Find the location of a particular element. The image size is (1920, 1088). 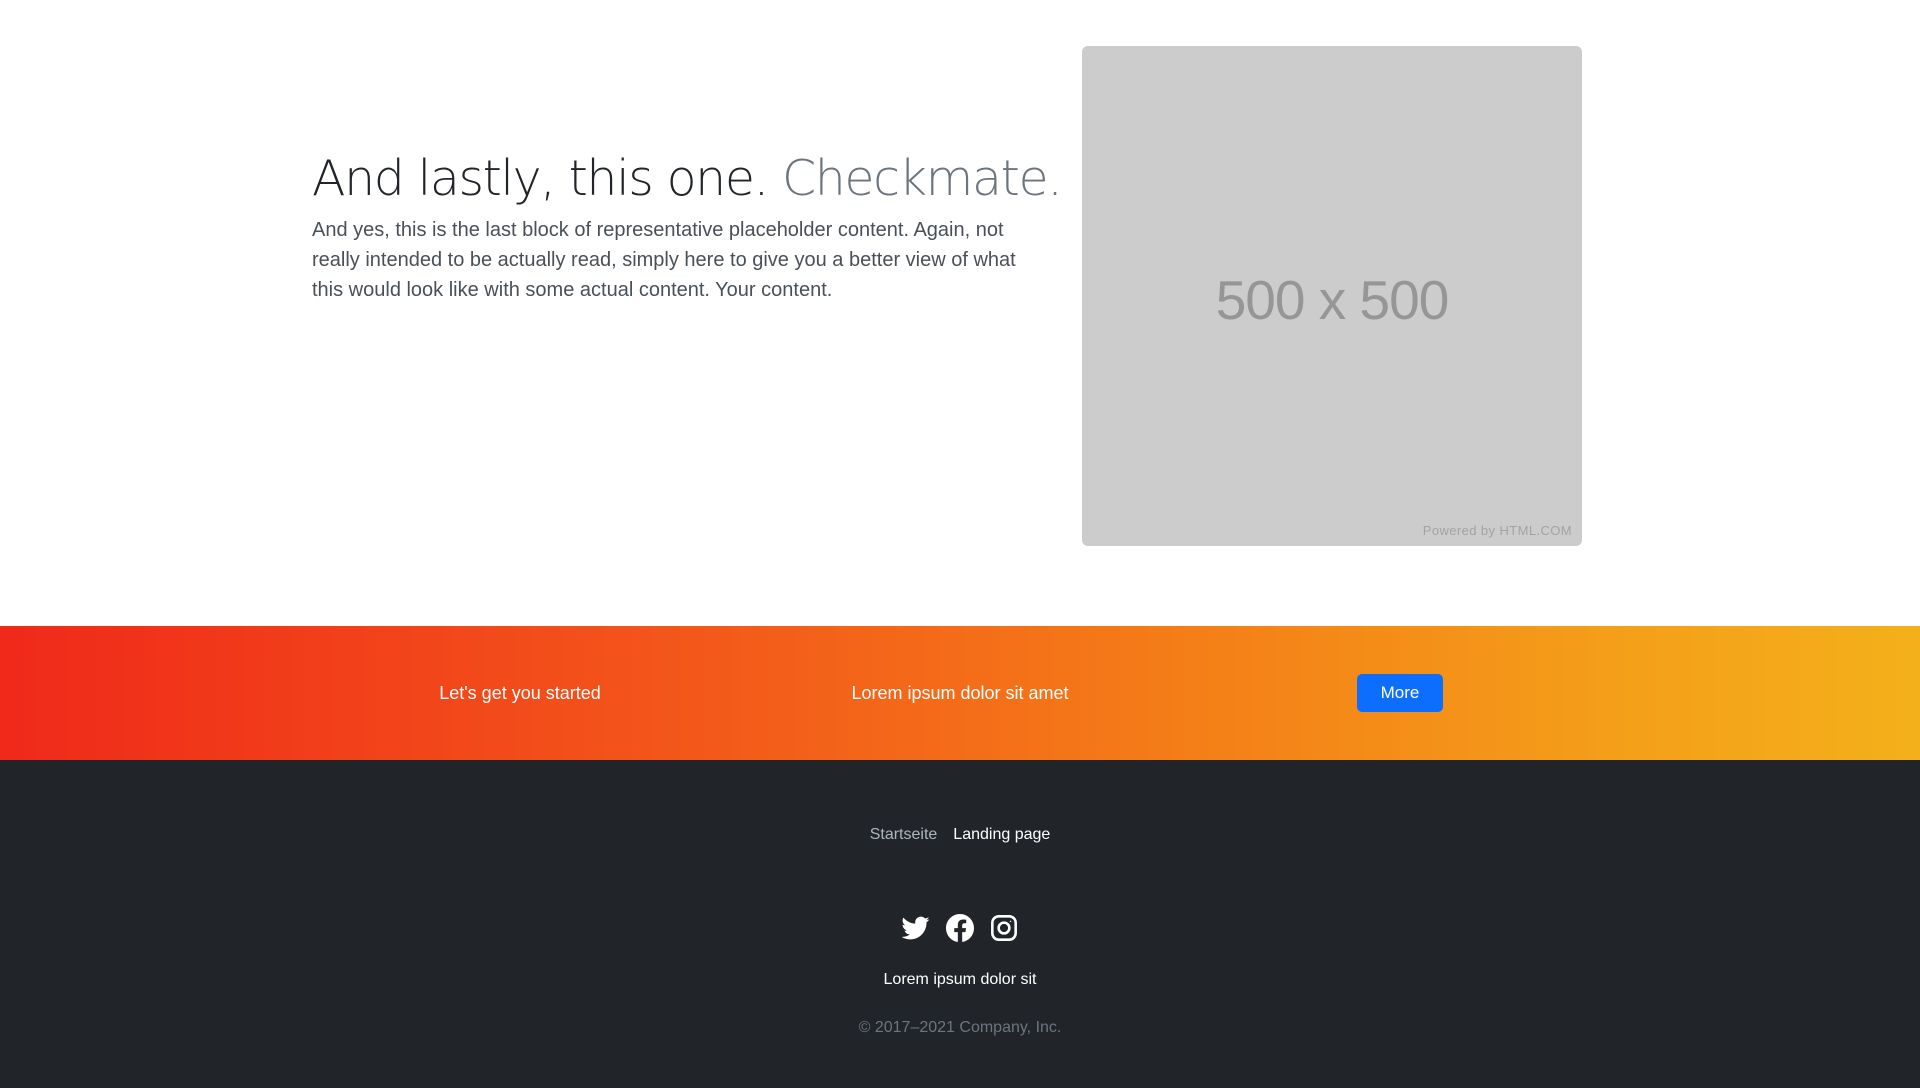

social-links is located at coordinates (960, 928).